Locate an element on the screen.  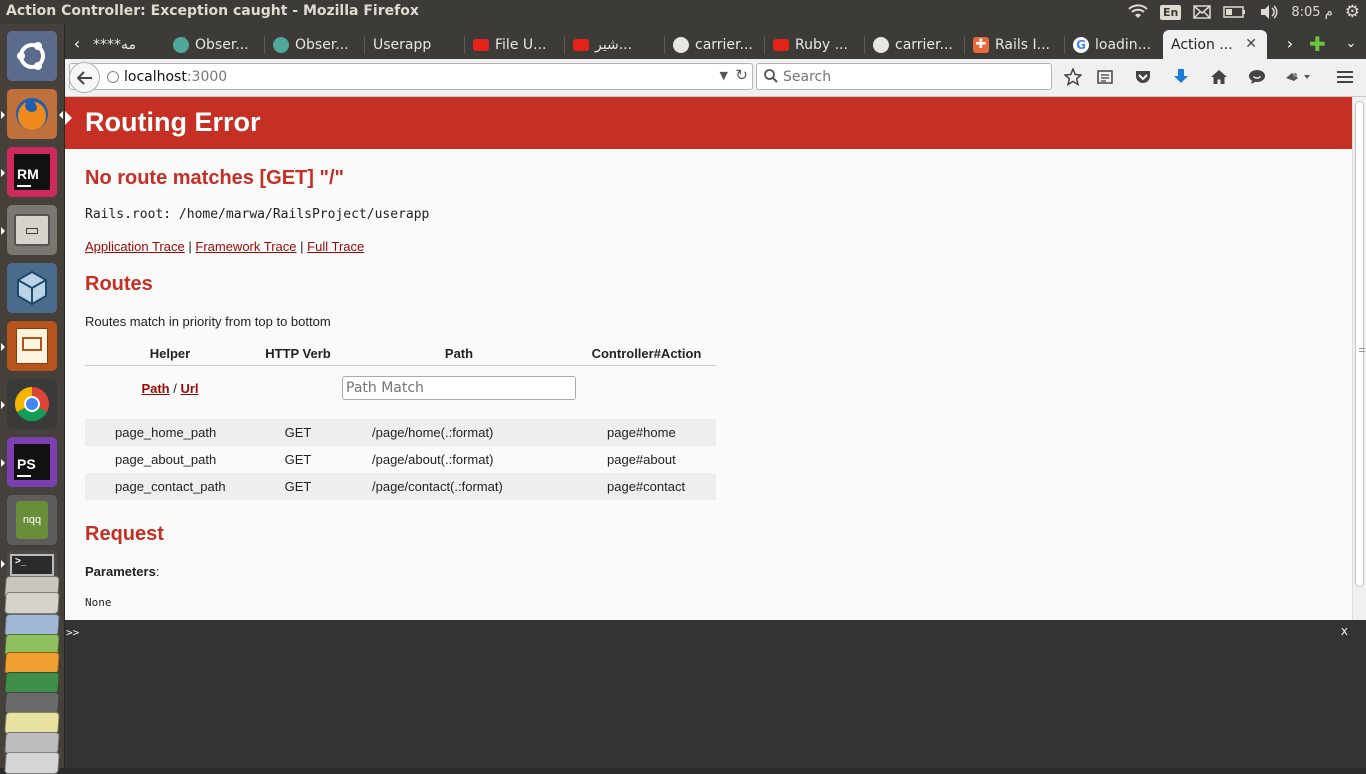
gear-icon: ⚙ is located at coordinates (1352, 12).